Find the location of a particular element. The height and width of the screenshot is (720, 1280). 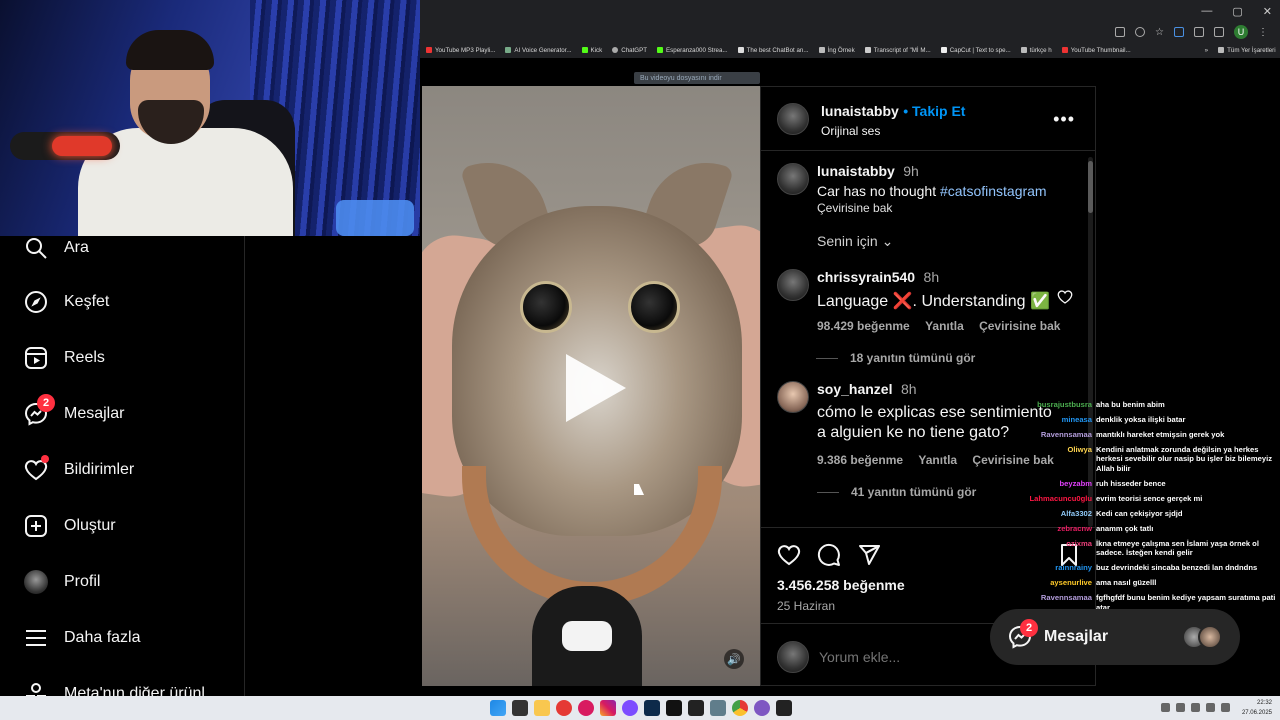

download-video-bar: Bu videoyu dosyasını indir is located at coordinates (697, 78).